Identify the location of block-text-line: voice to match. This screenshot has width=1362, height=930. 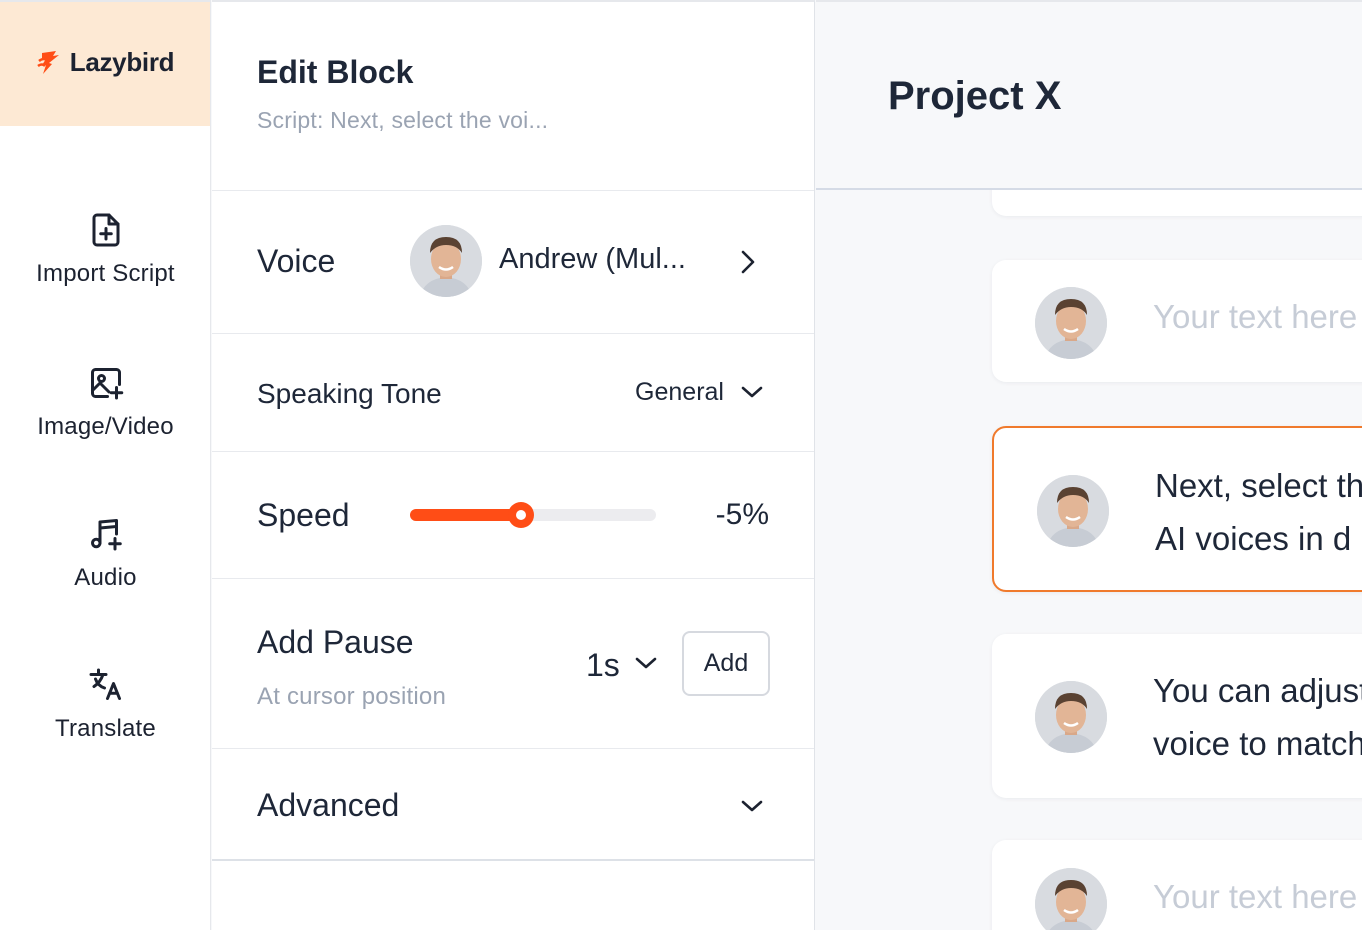
(1257, 743).